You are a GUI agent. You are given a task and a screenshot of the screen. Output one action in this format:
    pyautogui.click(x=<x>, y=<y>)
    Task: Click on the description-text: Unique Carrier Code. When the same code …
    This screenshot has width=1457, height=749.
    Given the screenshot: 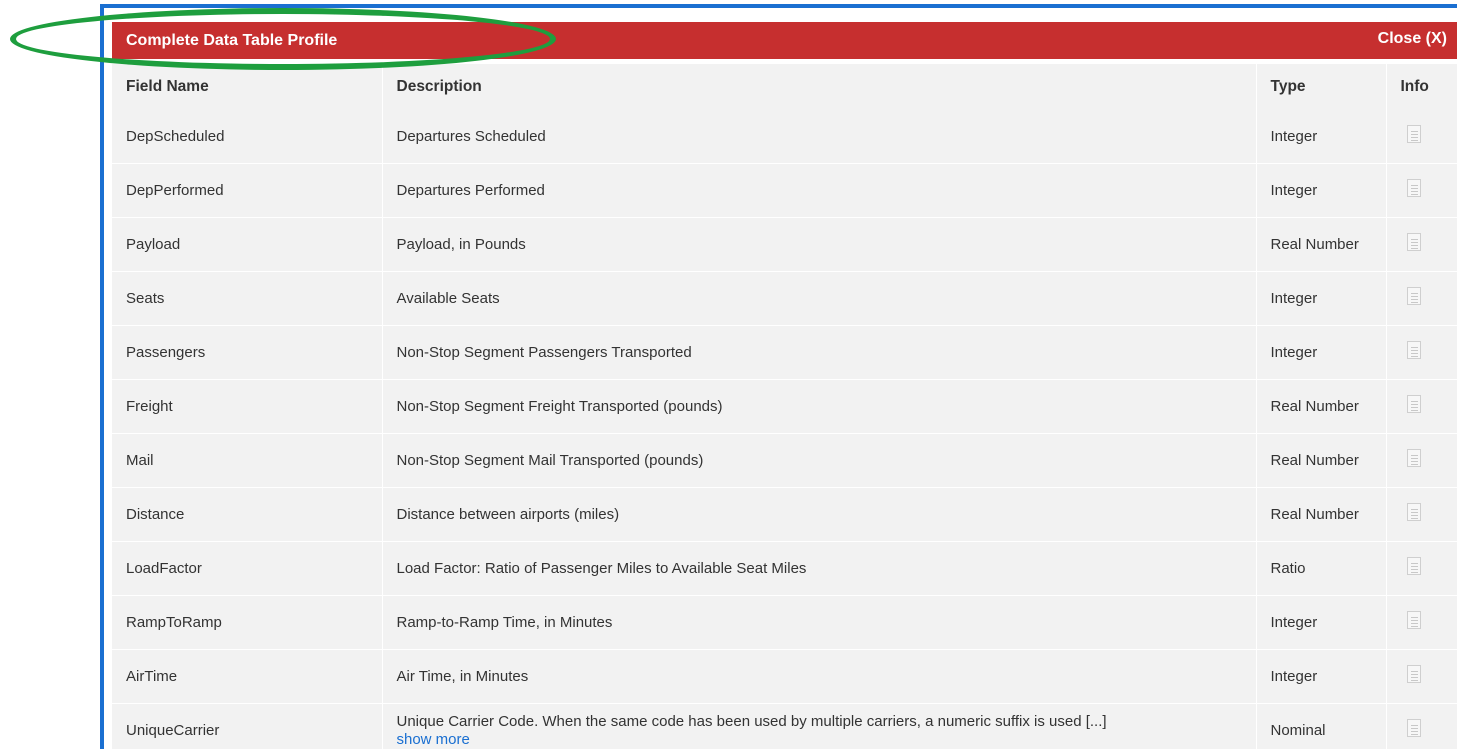 What is the action you would take?
    pyautogui.click(x=751, y=721)
    